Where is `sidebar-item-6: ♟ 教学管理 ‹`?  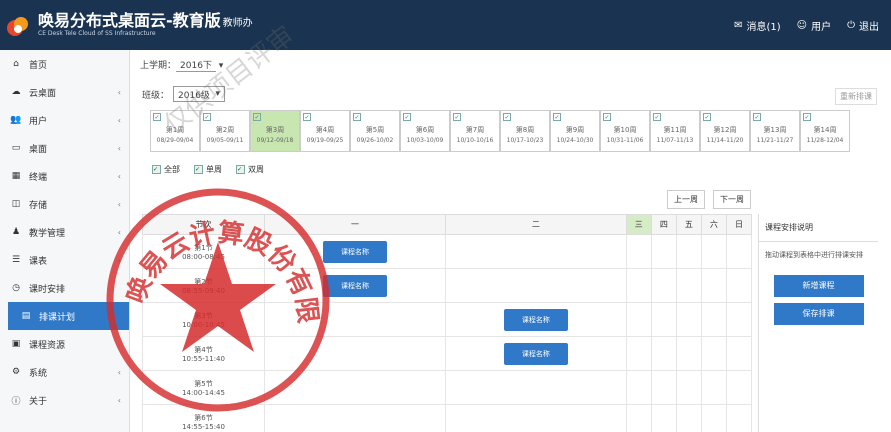
sidebar-item-6: ♟ 教学管理 ‹ is located at coordinates (64, 232).